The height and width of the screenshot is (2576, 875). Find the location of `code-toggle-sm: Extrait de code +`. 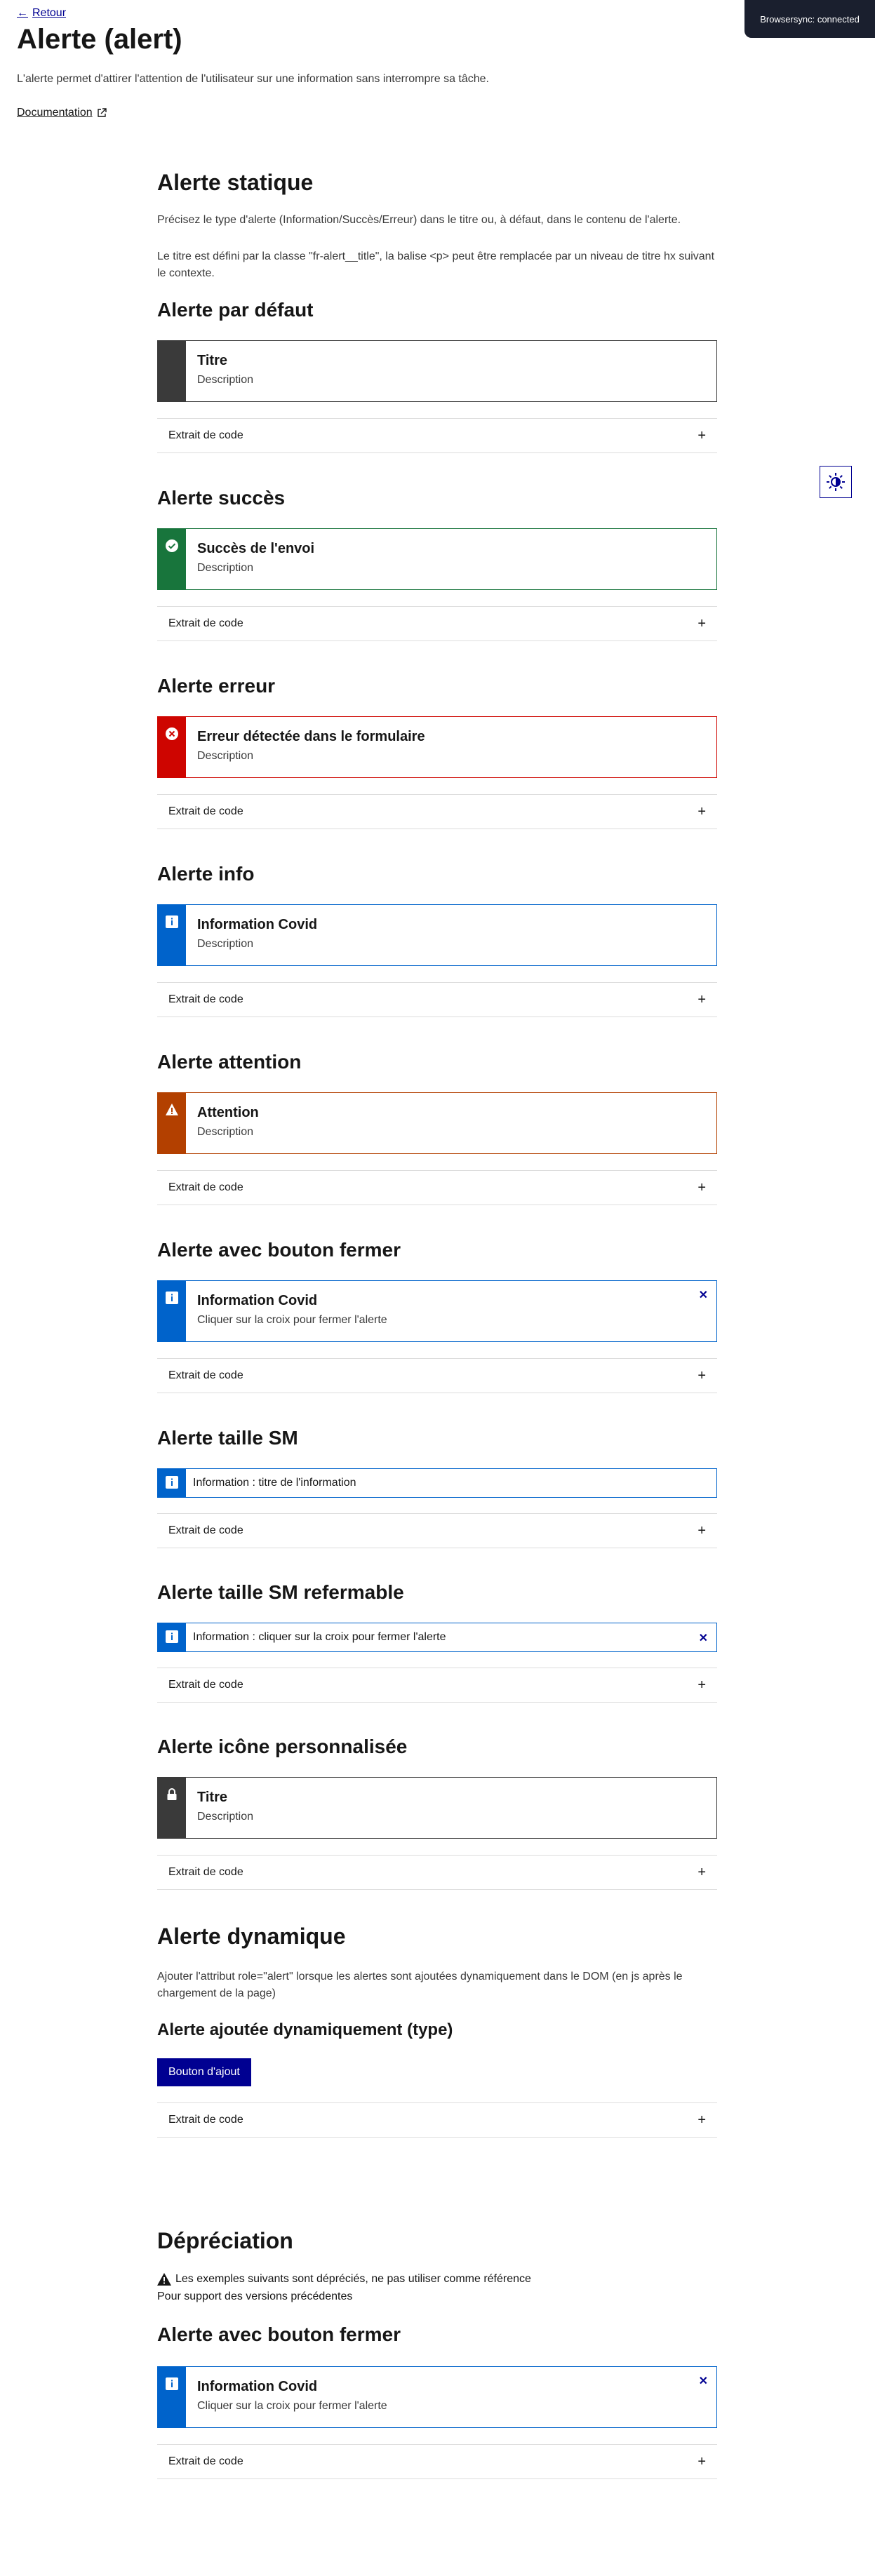

code-toggle-sm: Extrait de code + is located at coordinates (437, 1530).